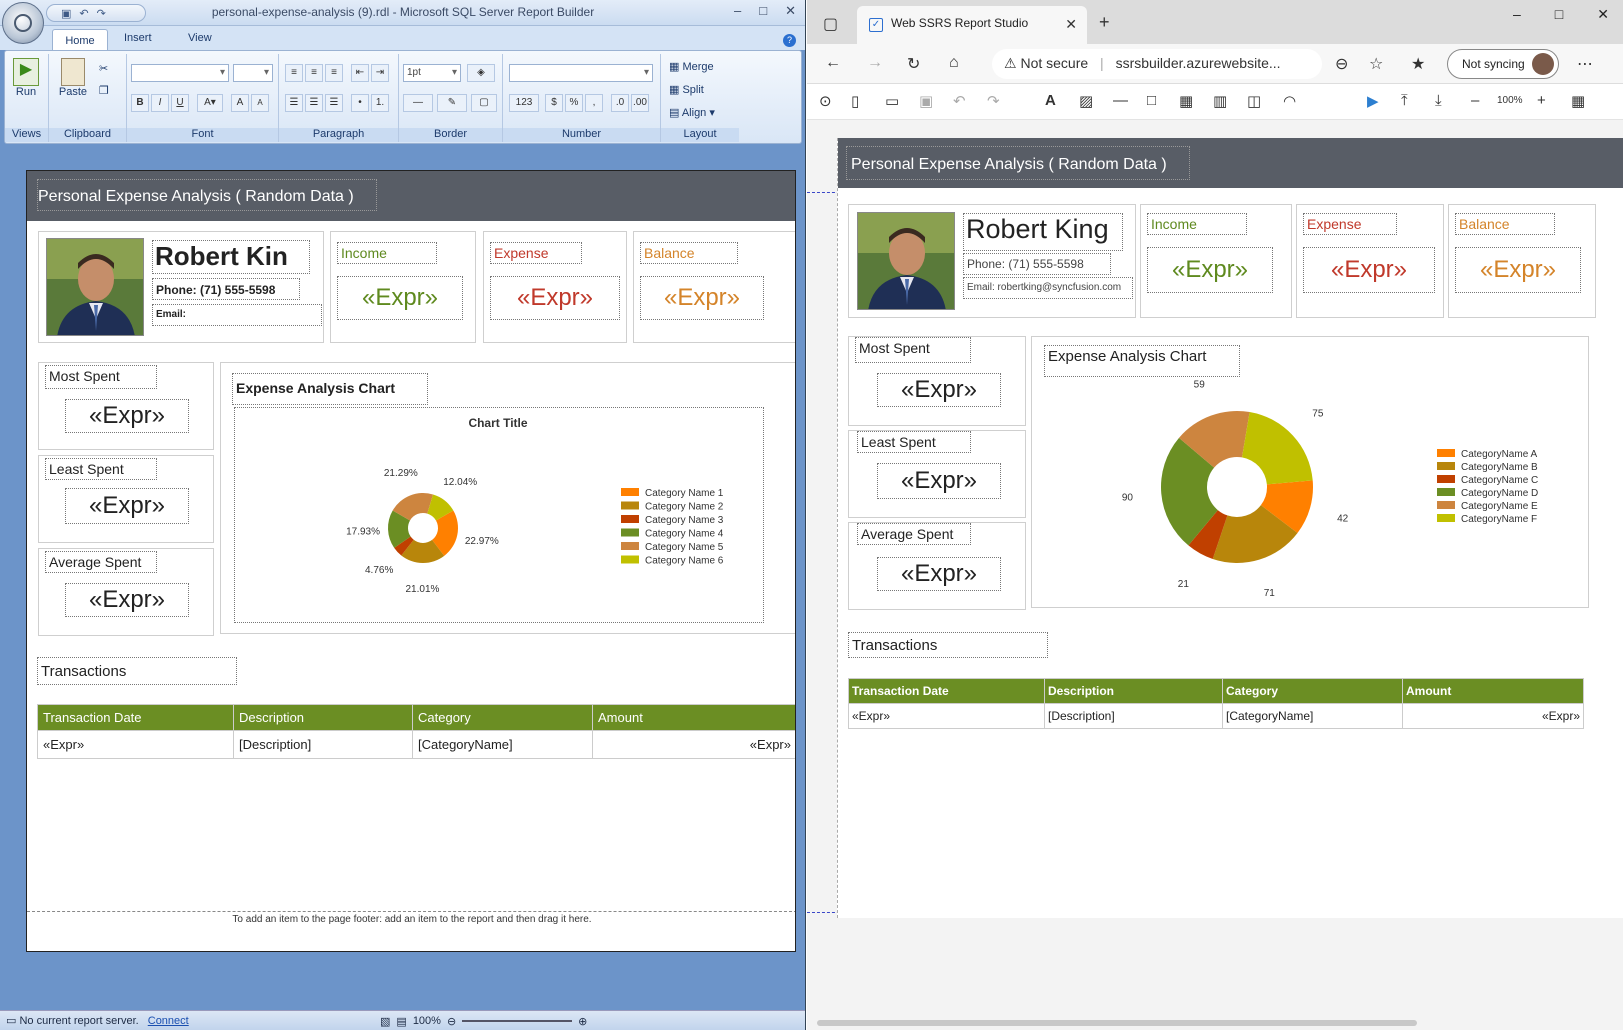 The height and width of the screenshot is (1030, 1623). What do you see at coordinates (555, 298) in the screenshot?
I see `expense-value: «Expr»` at bounding box center [555, 298].